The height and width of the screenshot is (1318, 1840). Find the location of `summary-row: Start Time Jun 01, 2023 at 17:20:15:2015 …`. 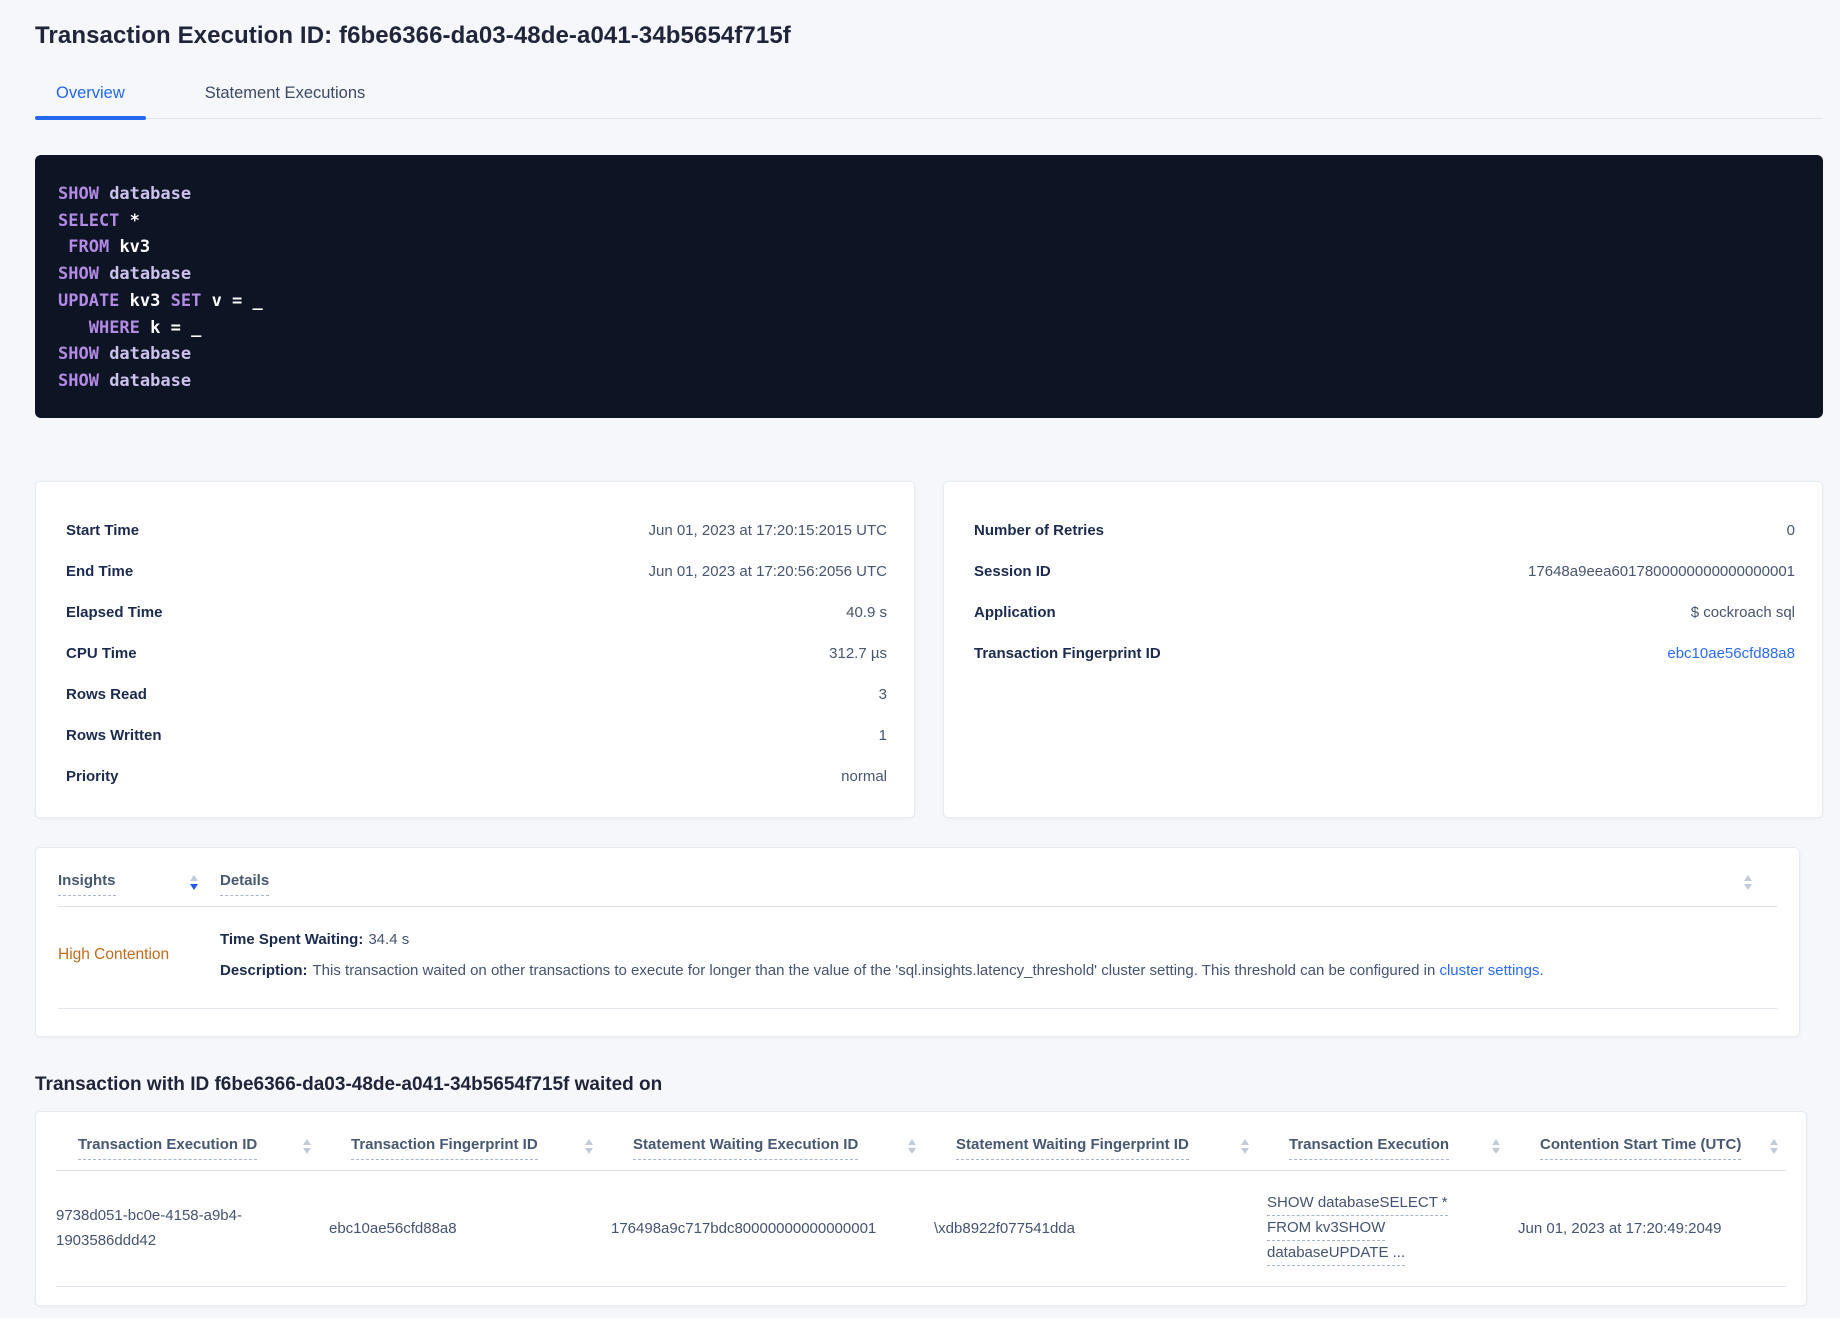

summary-row: Start Time Jun 01, 2023 at 17:20:15:2015 … is located at coordinates (476, 530).